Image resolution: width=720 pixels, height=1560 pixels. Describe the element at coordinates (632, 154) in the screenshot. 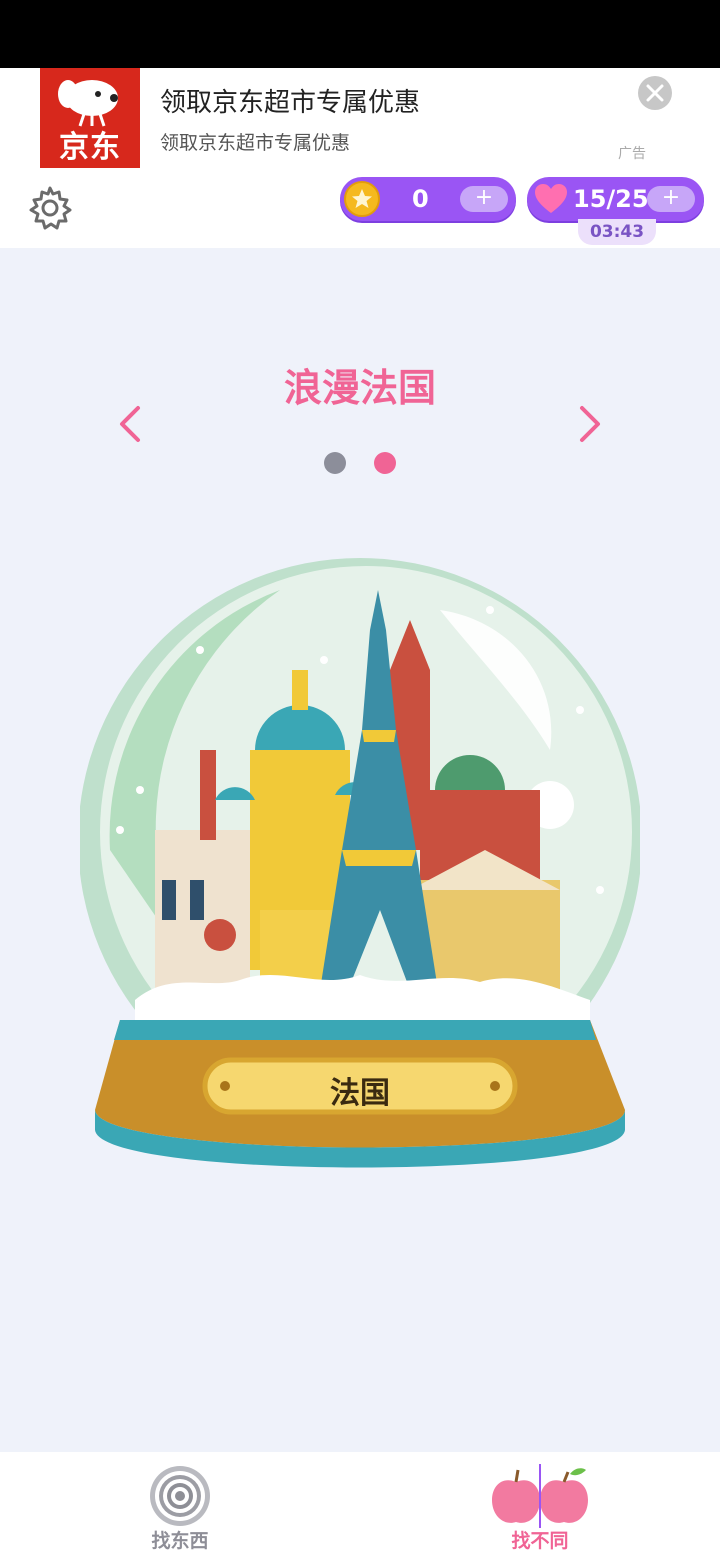

I see `ad-label: 广告` at that location.